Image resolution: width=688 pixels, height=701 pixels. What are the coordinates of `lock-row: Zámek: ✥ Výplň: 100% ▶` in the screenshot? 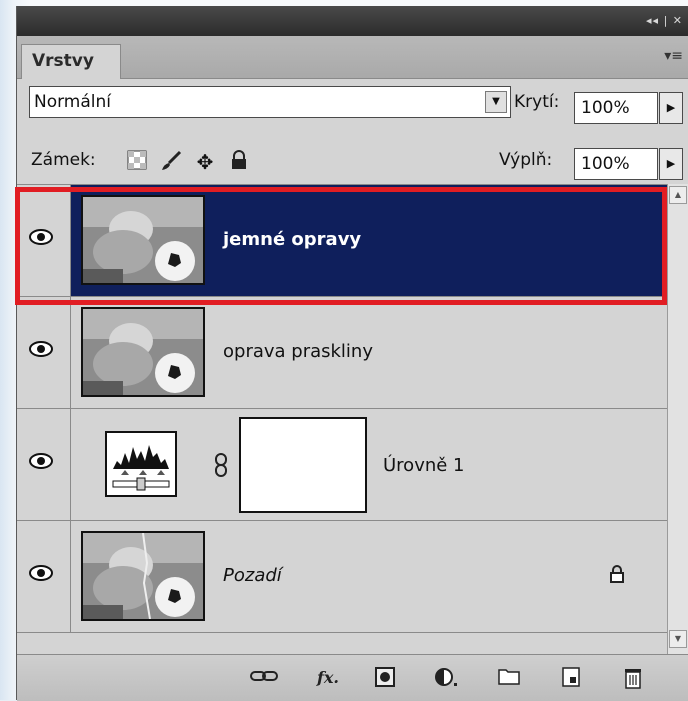 It's located at (352, 156).